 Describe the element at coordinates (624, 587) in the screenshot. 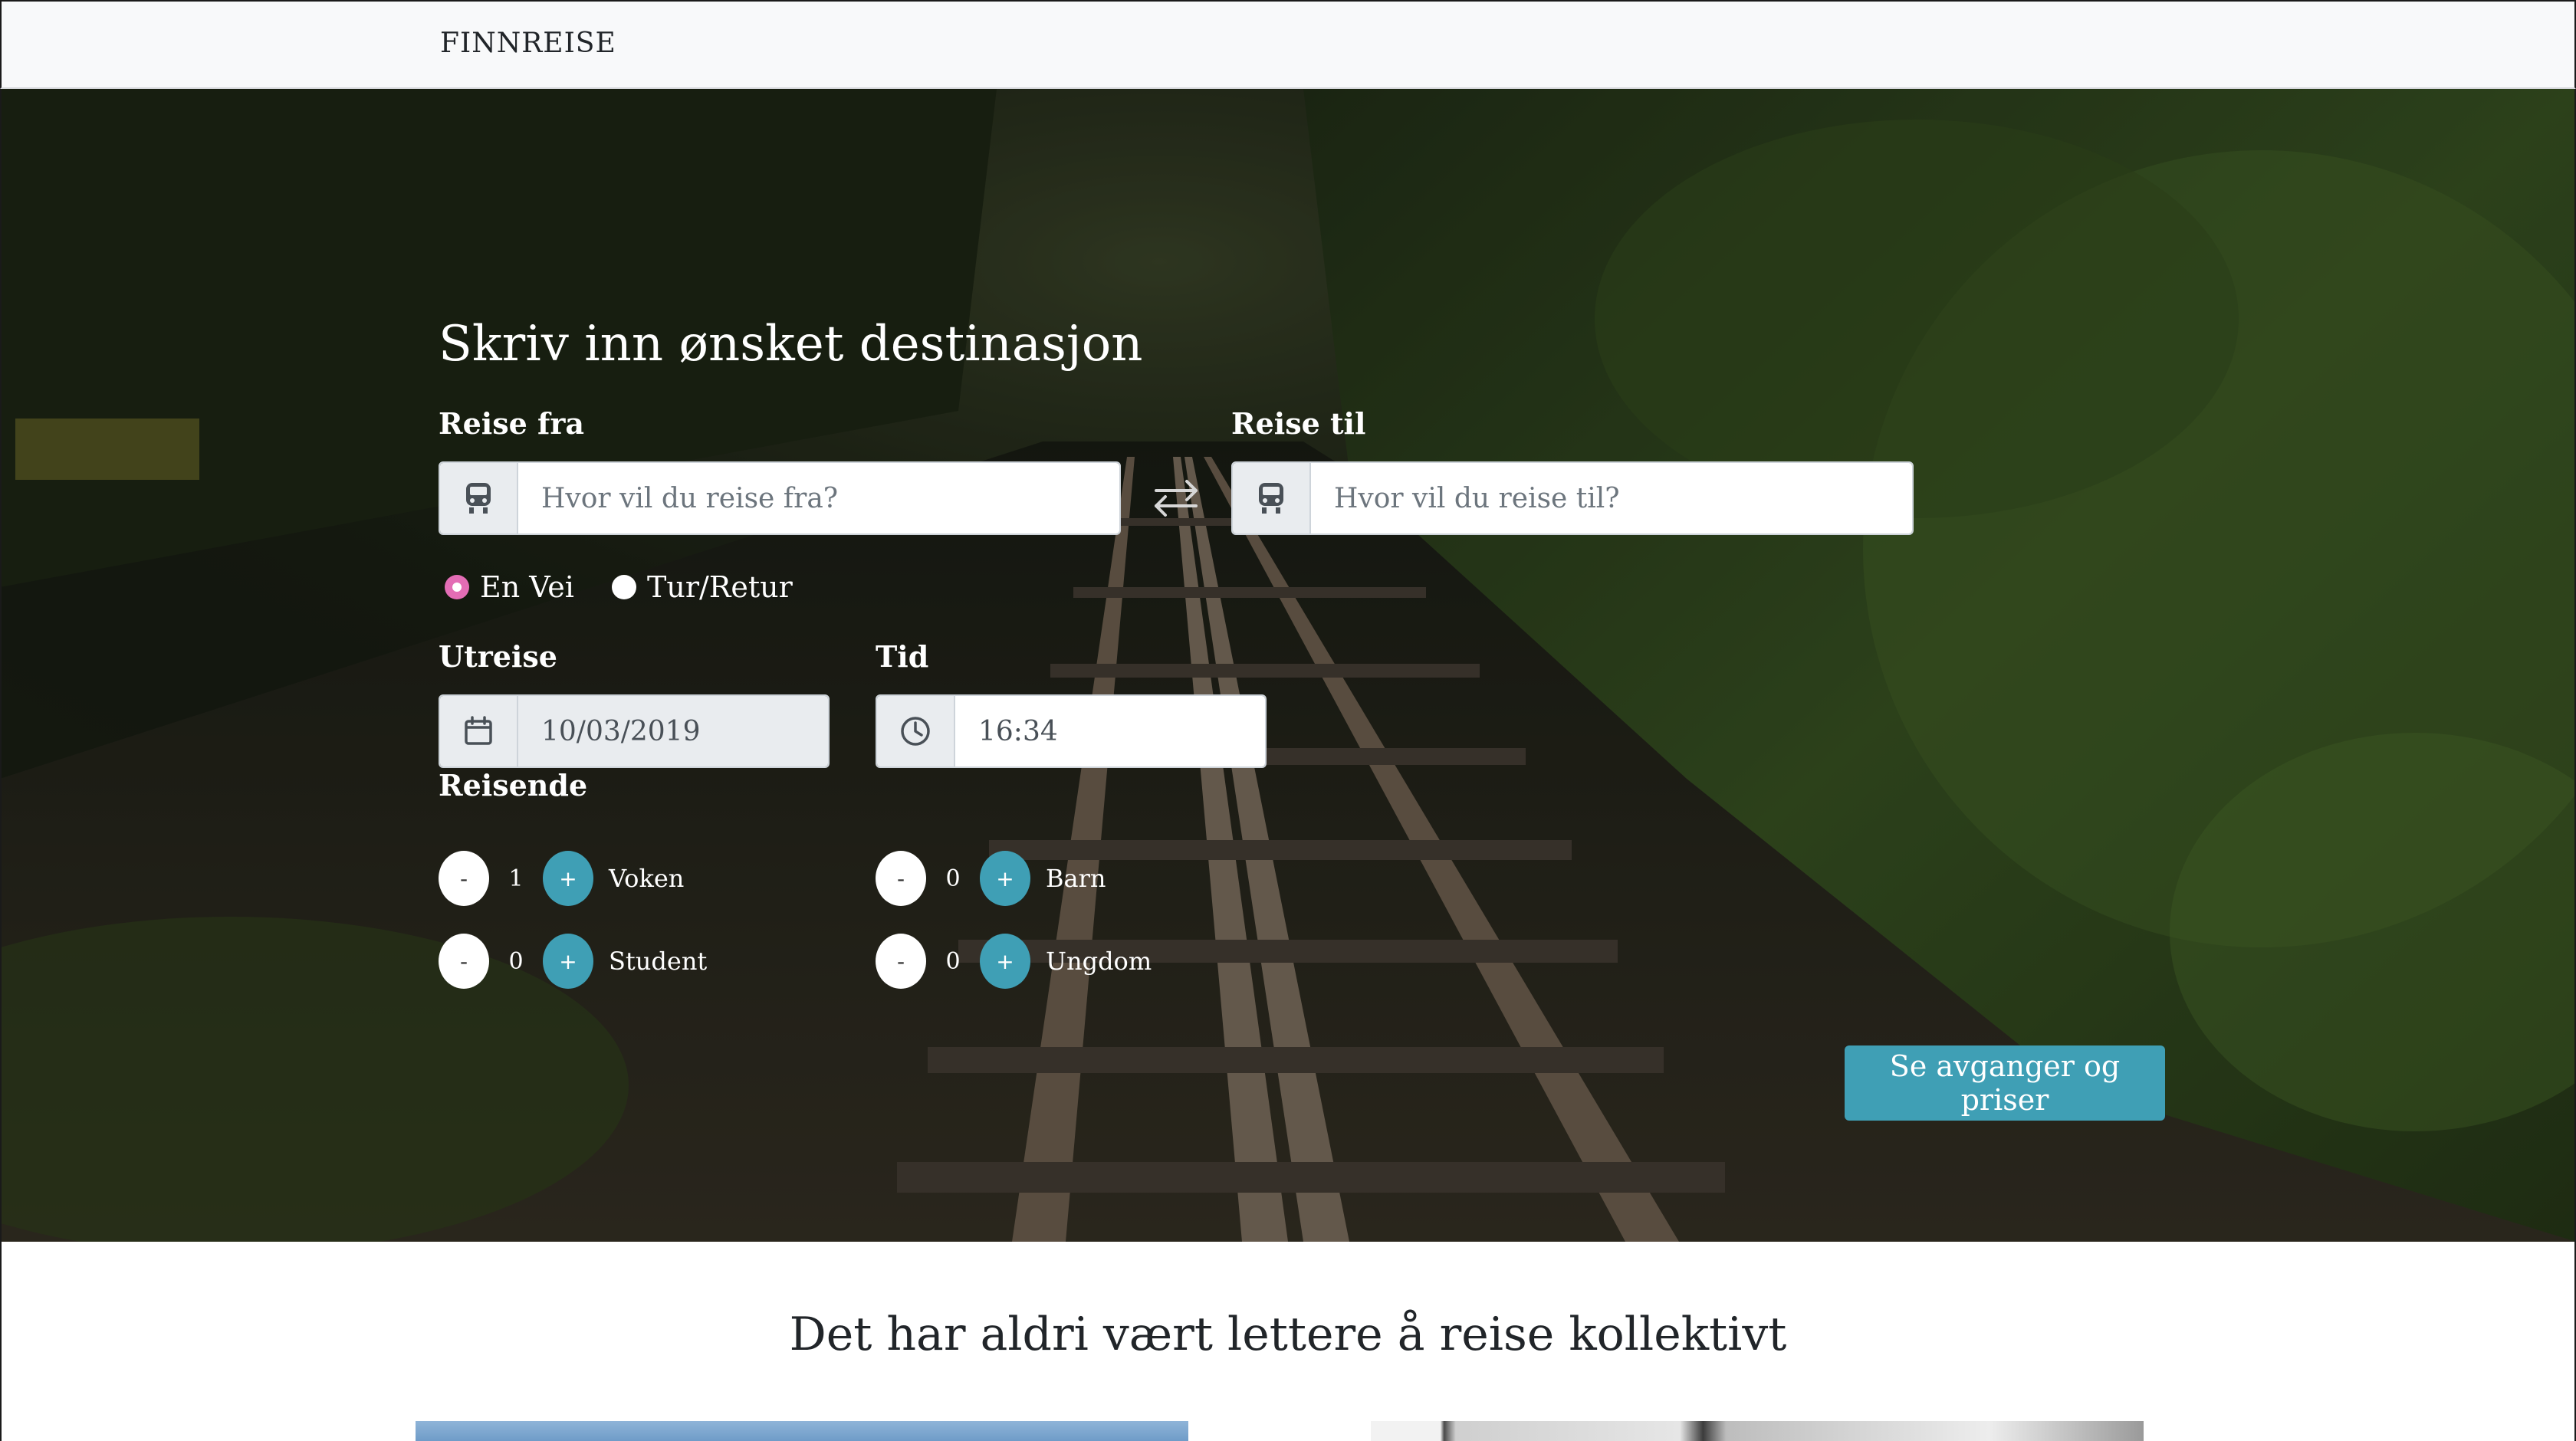

I see `radio-round-trip-indicator` at that location.